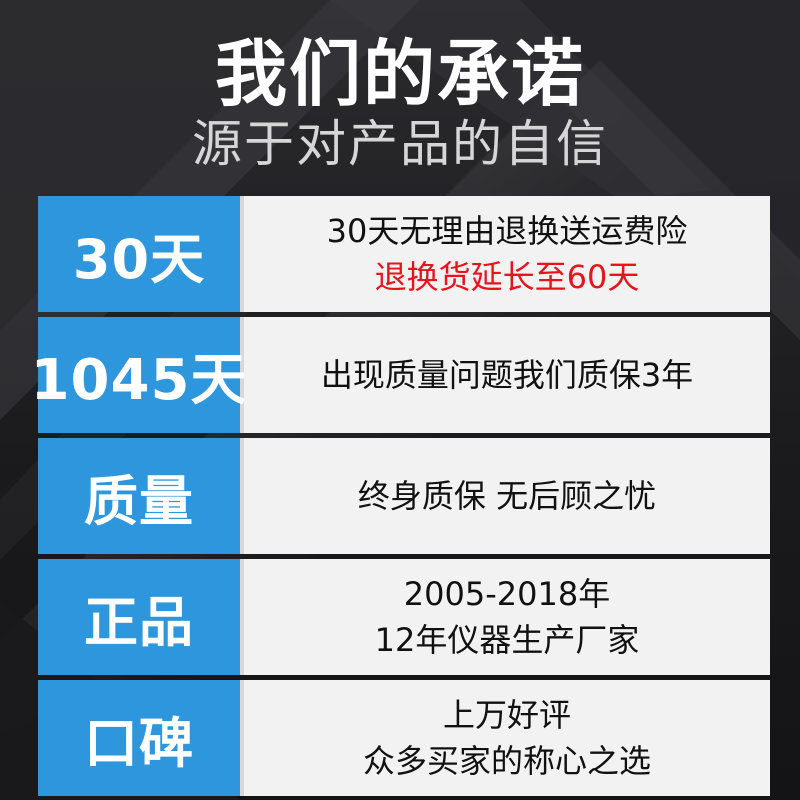 This screenshot has height=800, width=800. I want to click on promise-row-30-days: 30天 30天无理由退换送运费险 退换货延长至60天, so click(404, 254).